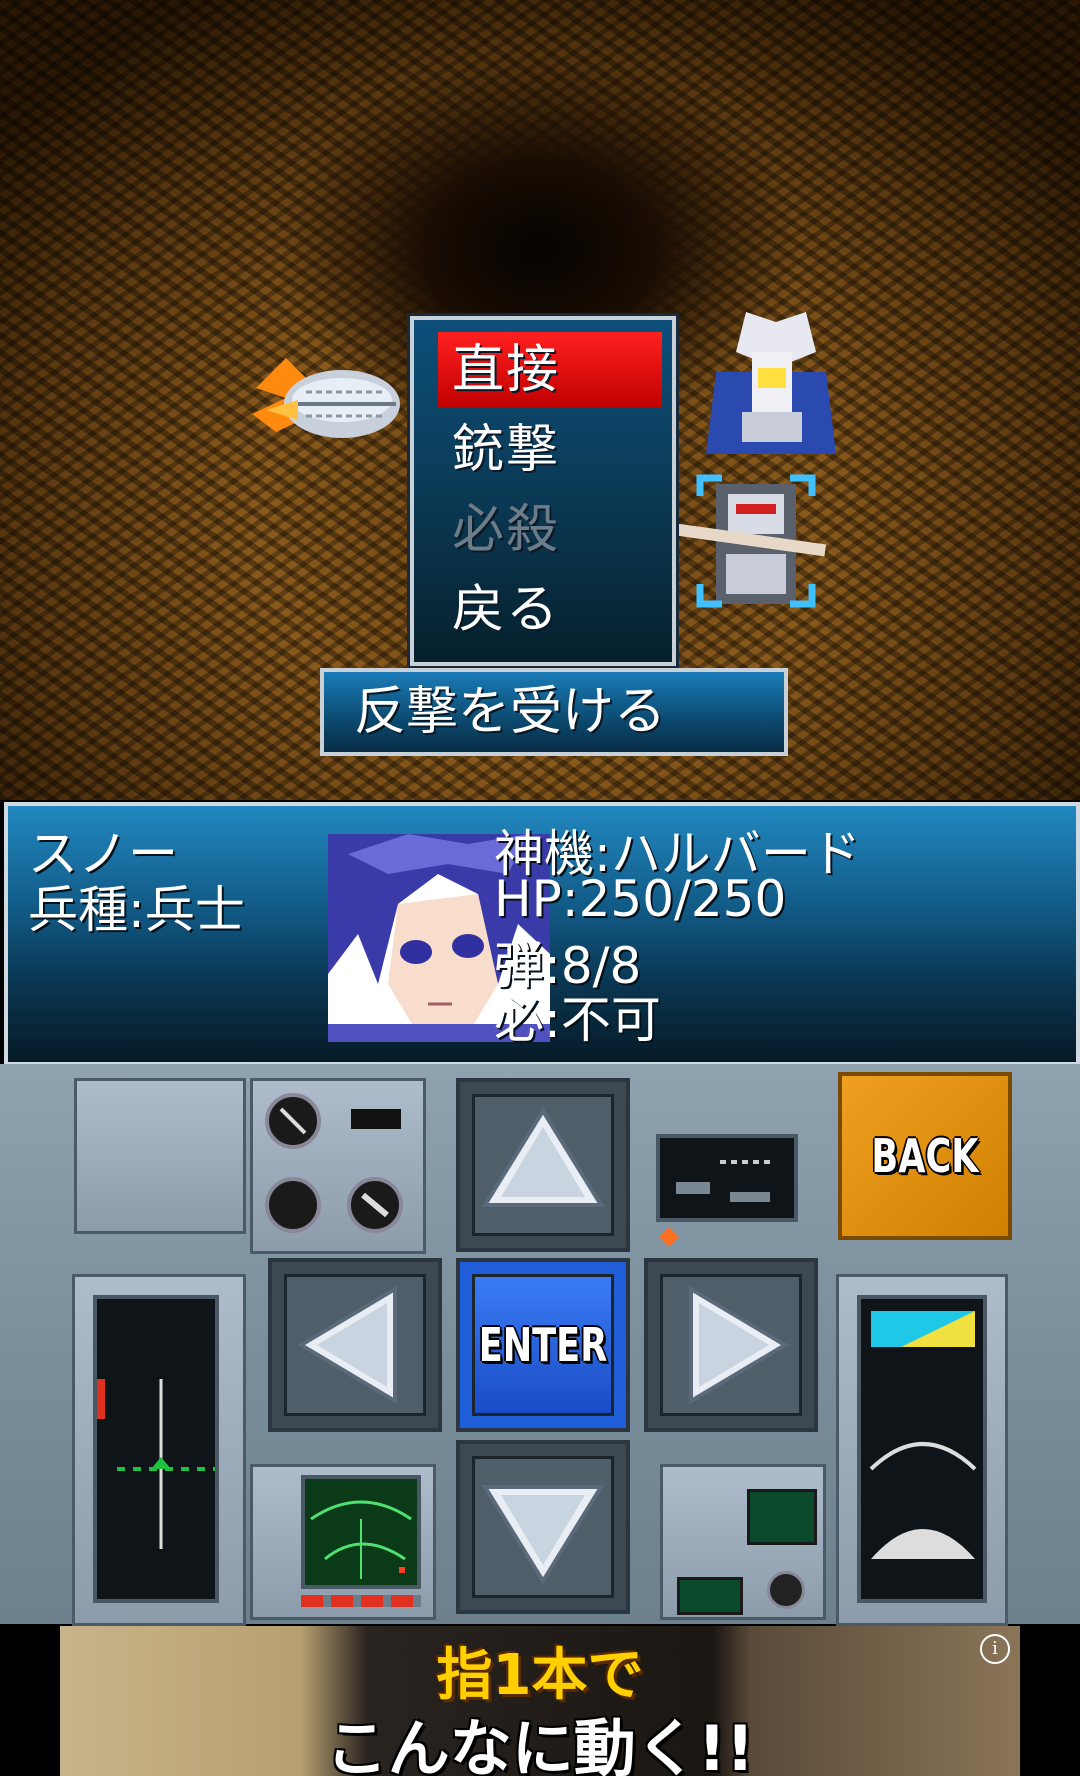 Image resolution: width=1080 pixels, height=1776 pixels. I want to click on enter-button: ENTER, so click(543, 1345).